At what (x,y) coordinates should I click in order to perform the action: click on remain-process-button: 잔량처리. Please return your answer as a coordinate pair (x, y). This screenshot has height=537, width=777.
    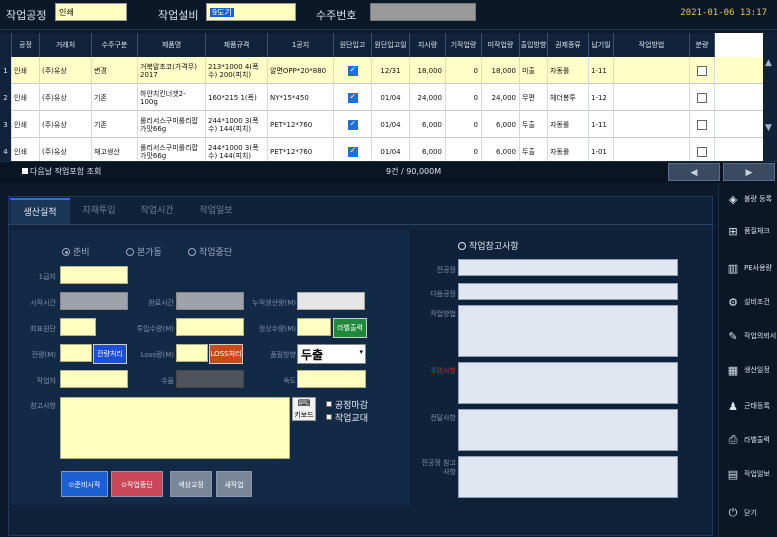
    Looking at the image, I should click on (110, 354).